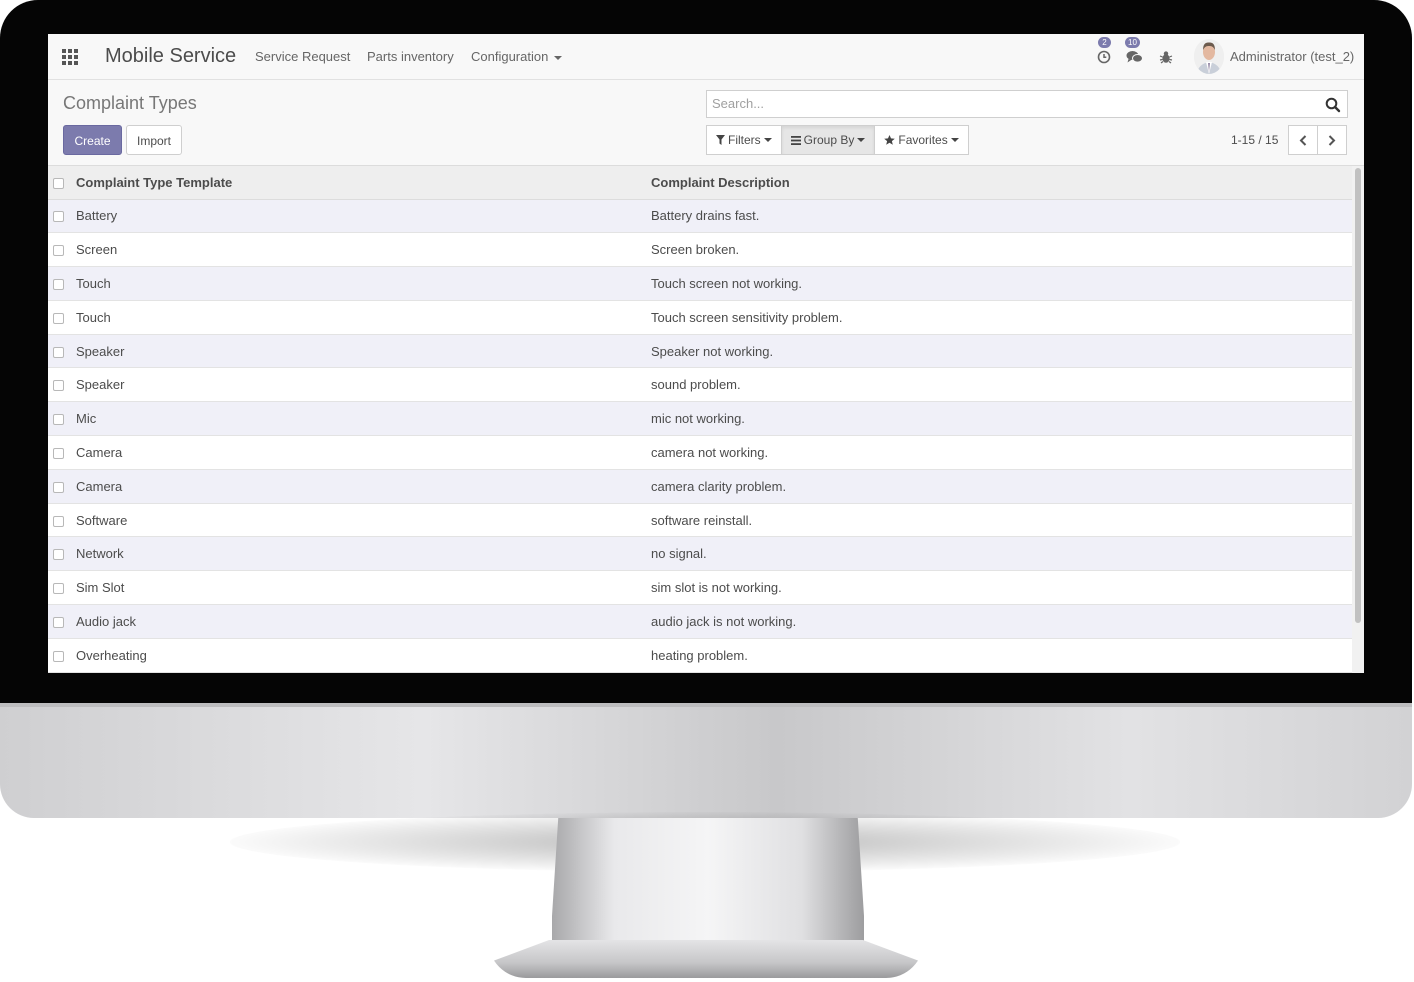  I want to click on table-row: Screen Screen broken., so click(700, 250).